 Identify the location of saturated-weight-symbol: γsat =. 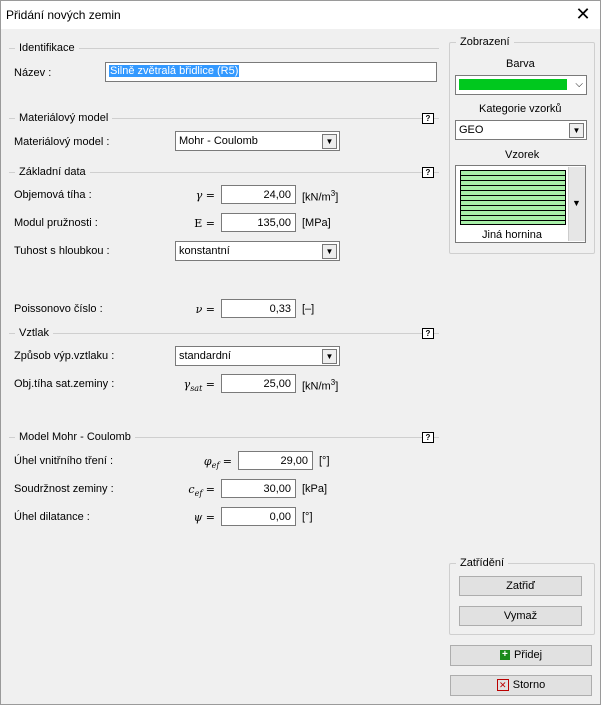
(188, 385).